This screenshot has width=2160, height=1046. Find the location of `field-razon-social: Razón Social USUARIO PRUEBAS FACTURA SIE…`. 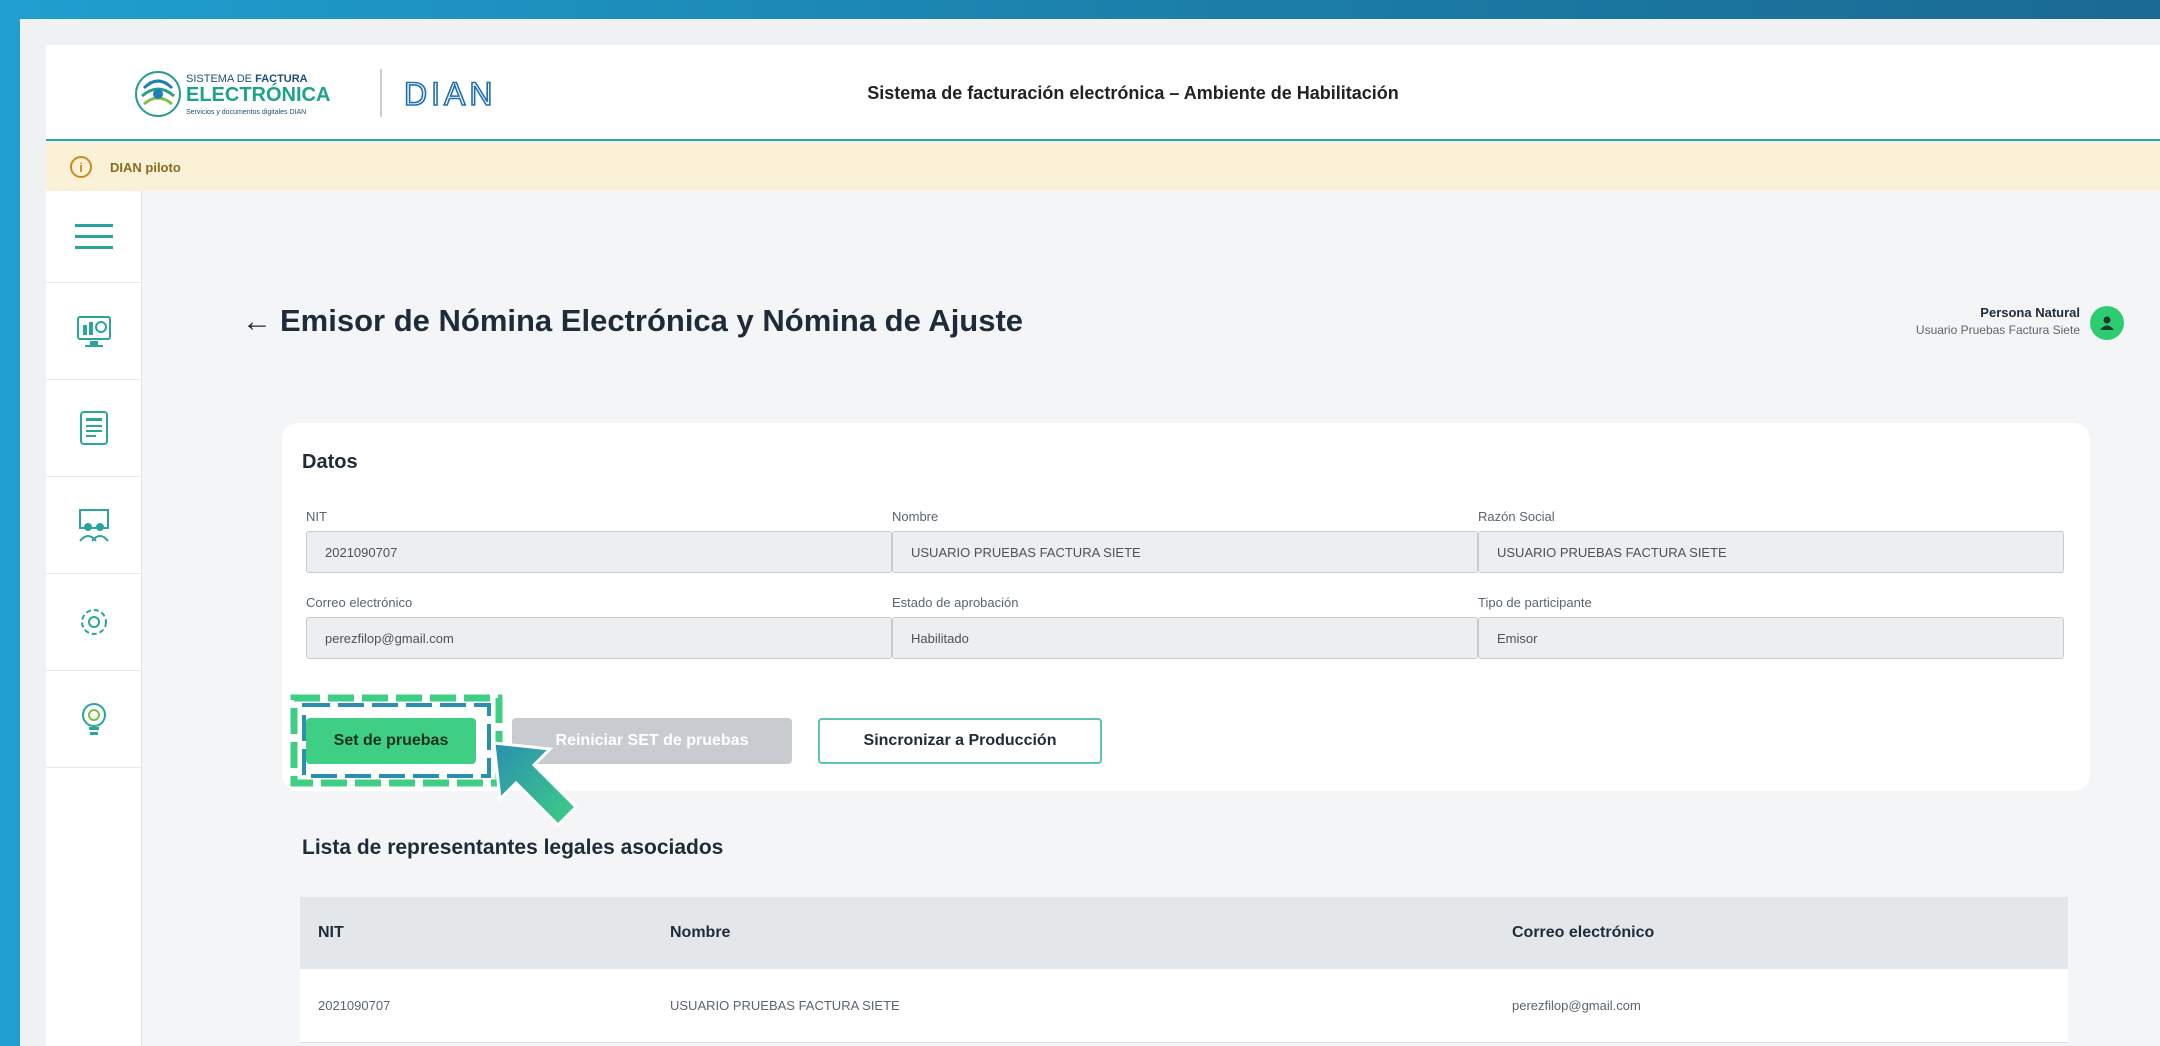

field-razon-social: Razón Social USUARIO PRUEBAS FACTURA SIE… is located at coordinates (1771, 541).